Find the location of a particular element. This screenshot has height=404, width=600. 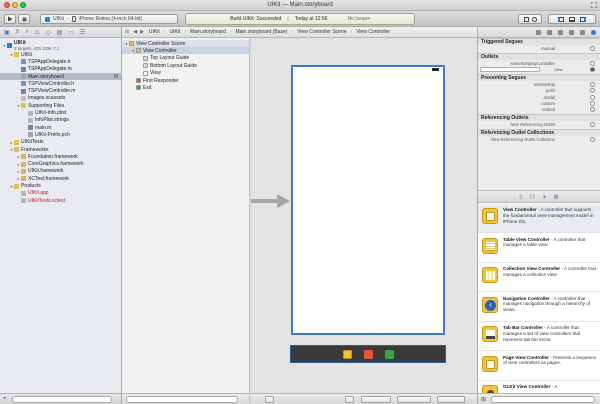

breadcrumb-item: Main.storyboard is located at coordinates (208, 32).